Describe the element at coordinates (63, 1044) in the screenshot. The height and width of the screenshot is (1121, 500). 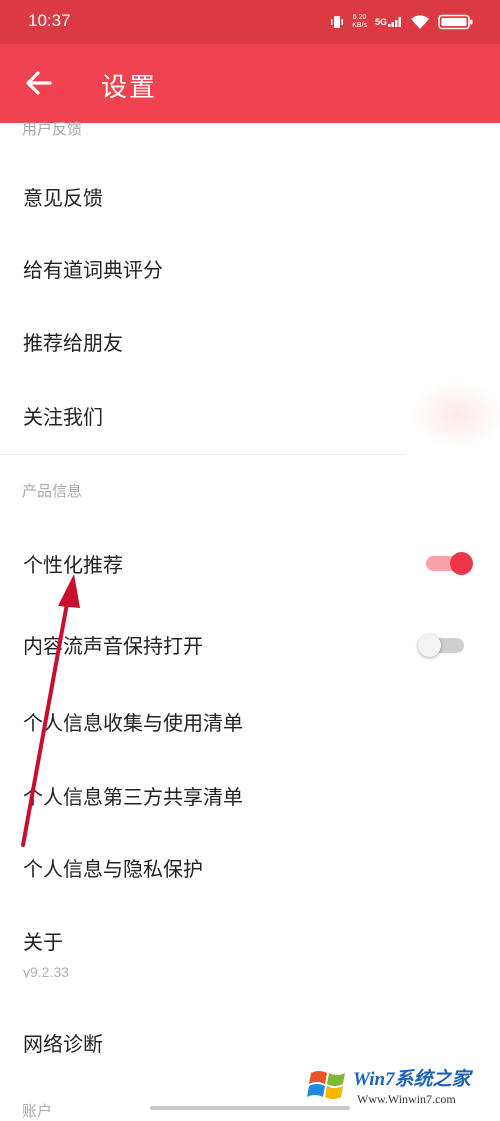
I see `item-label: 网络诊断` at that location.